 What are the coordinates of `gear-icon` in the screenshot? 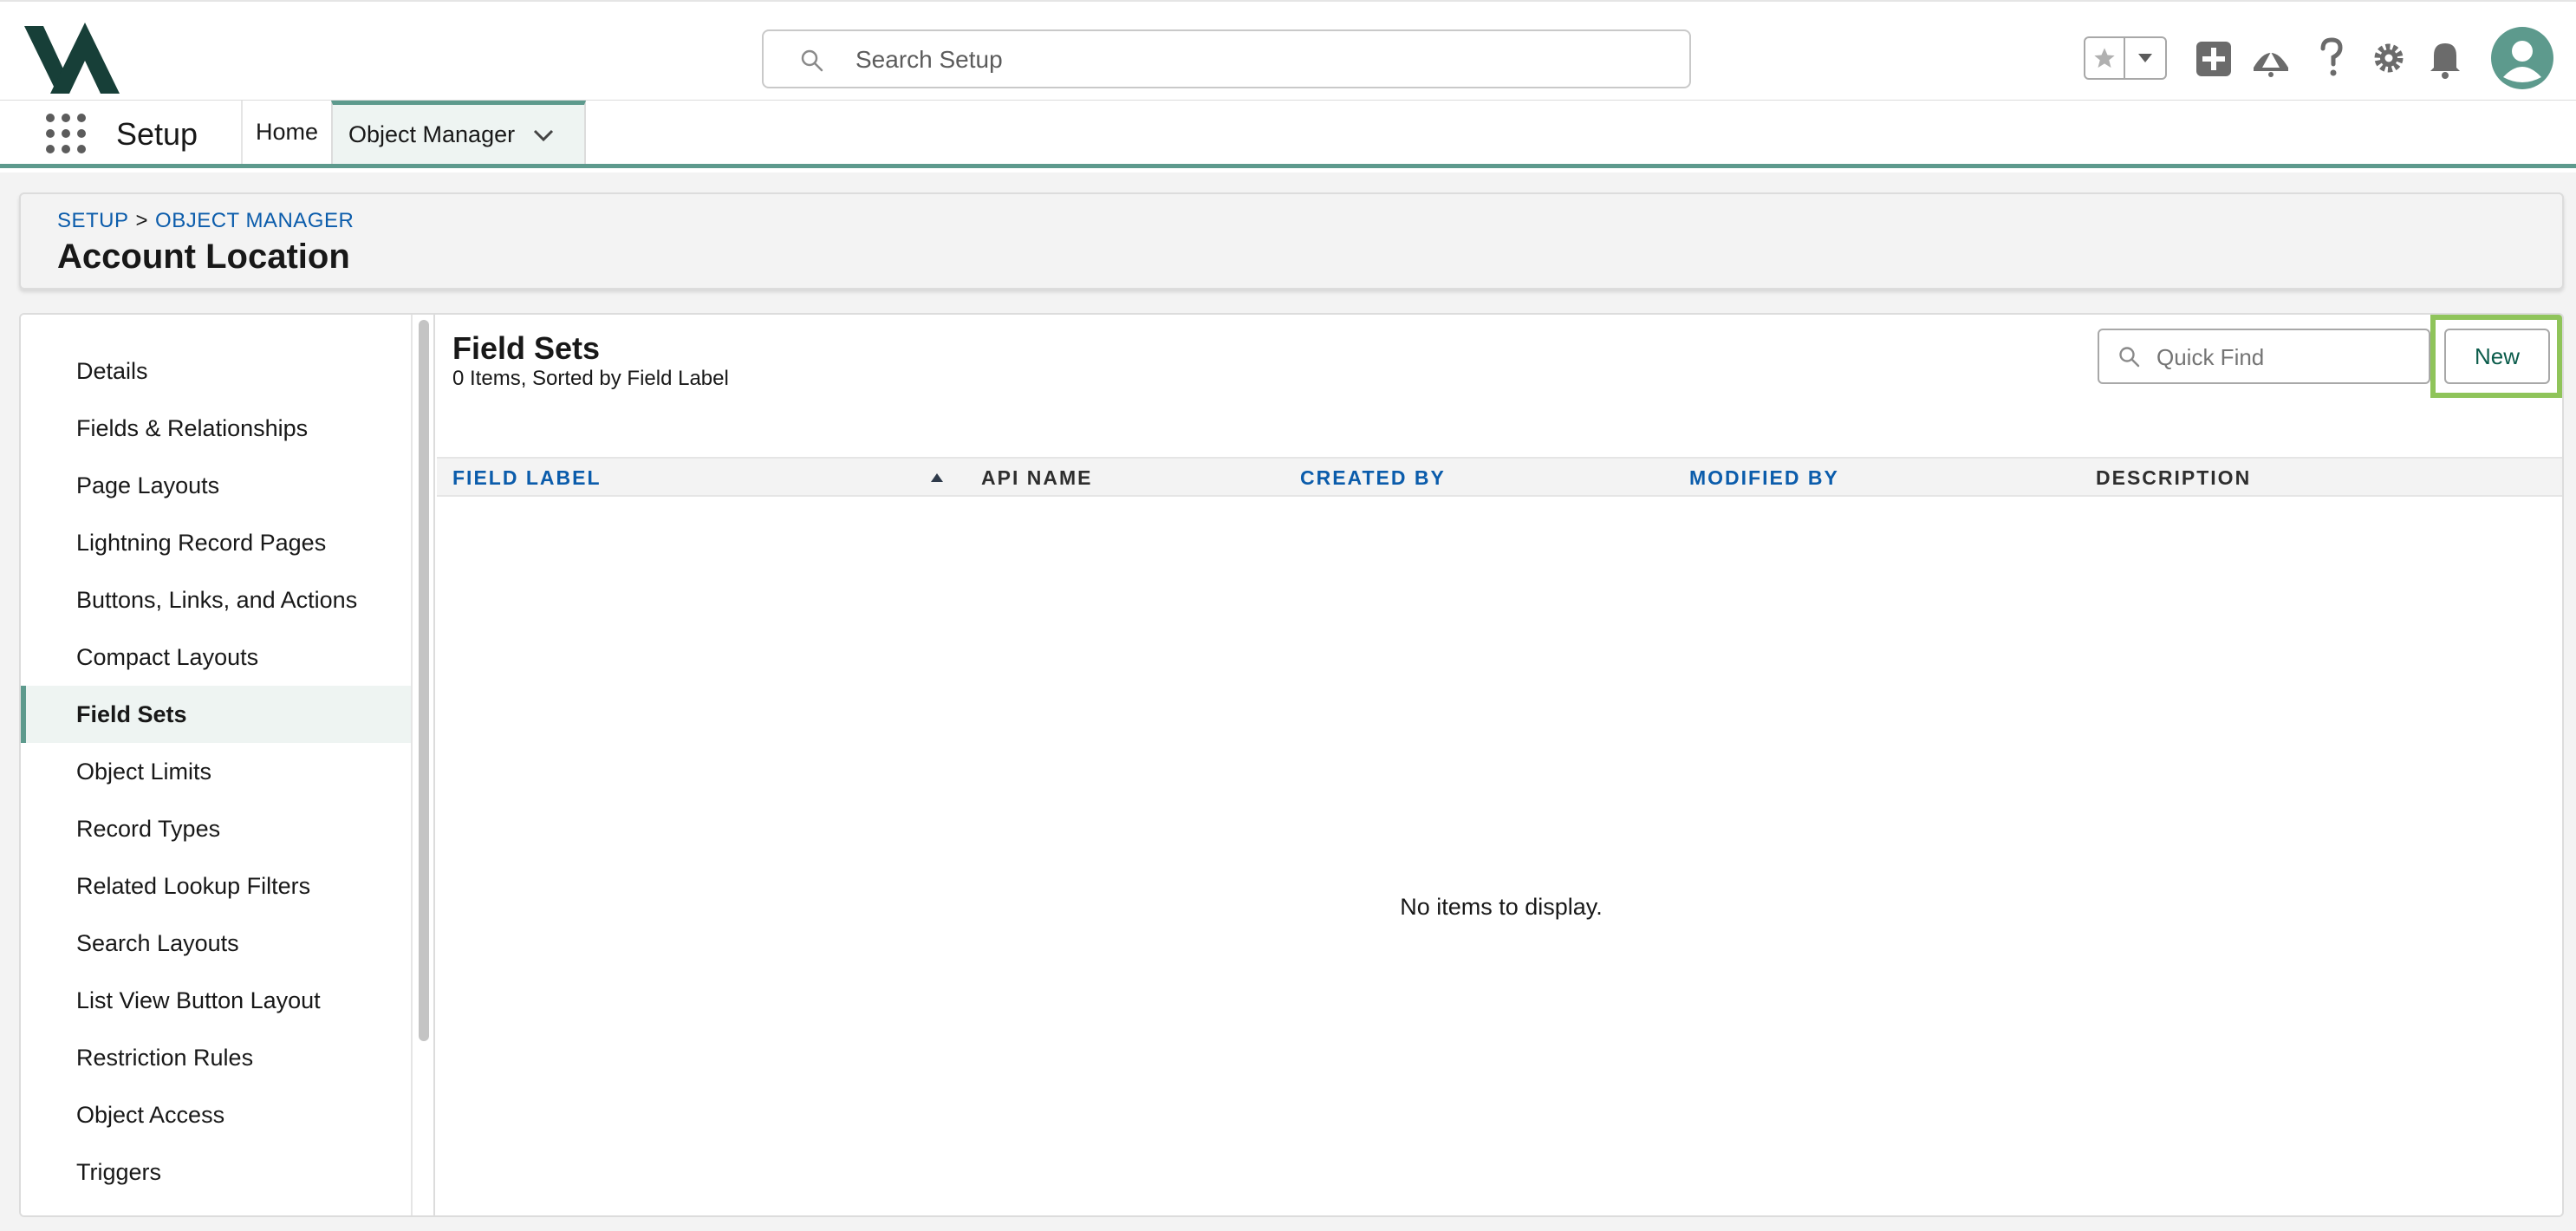 It's located at (2389, 58).